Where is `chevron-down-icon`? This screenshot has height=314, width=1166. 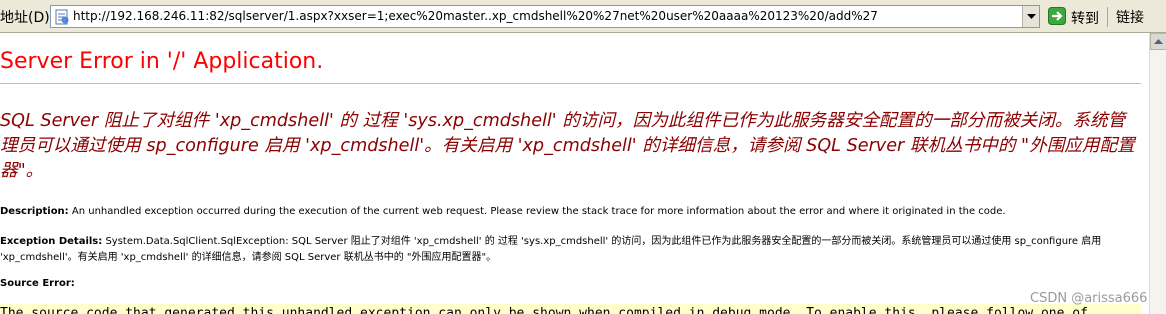
chevron-down-icon is located at coordinates (1031, 16).